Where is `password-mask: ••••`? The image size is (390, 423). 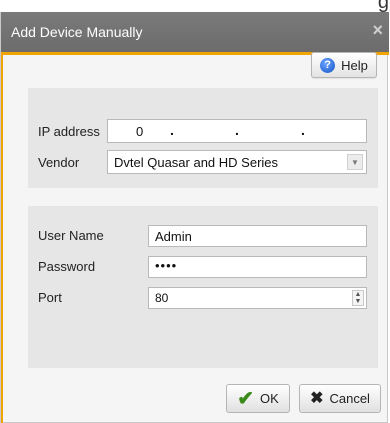 password-mask: •••• is located at coordinates (166, 265).